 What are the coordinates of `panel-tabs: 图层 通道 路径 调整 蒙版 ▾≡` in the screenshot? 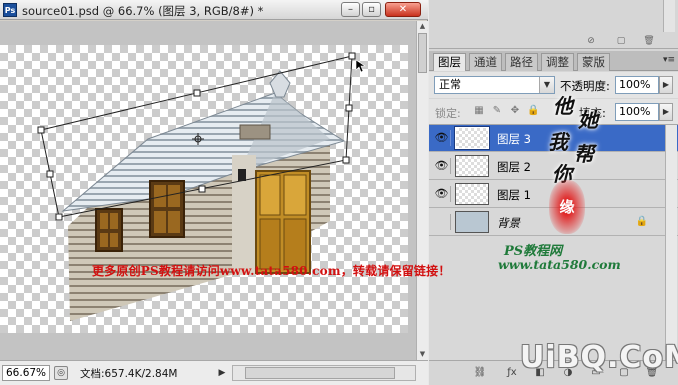 It's located at (553, 61).